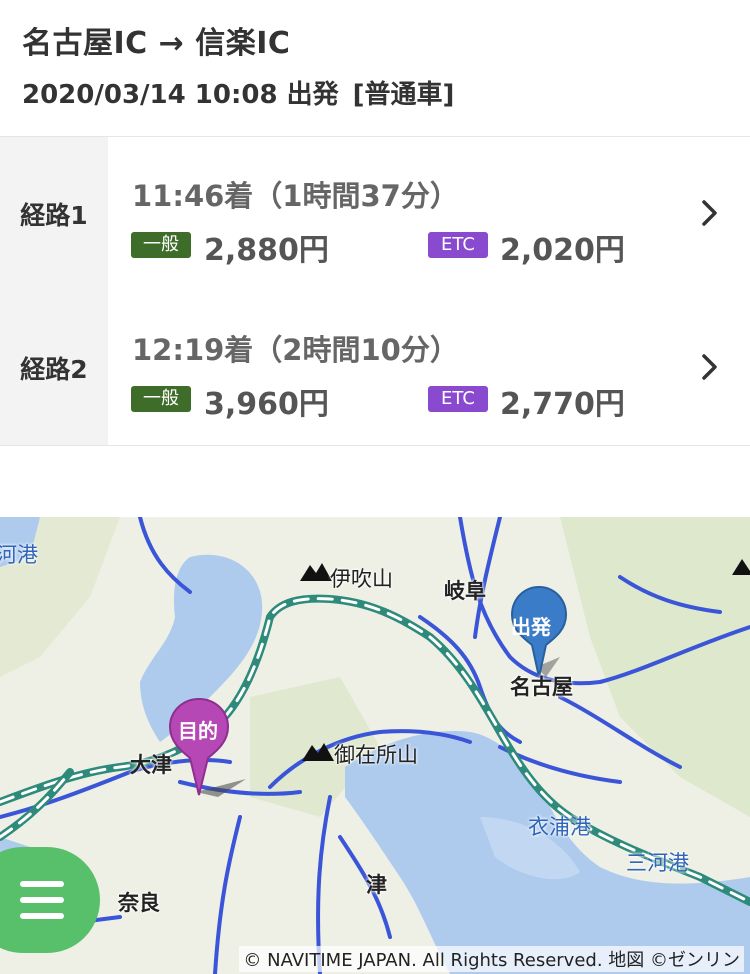 The height and width of the screenshot is (974, 750). What do you see at coordinates (295, 196) in the screenshot?
I see `arrival-time: 11:46着（1時間37分）` at bounding box center [295, 196].